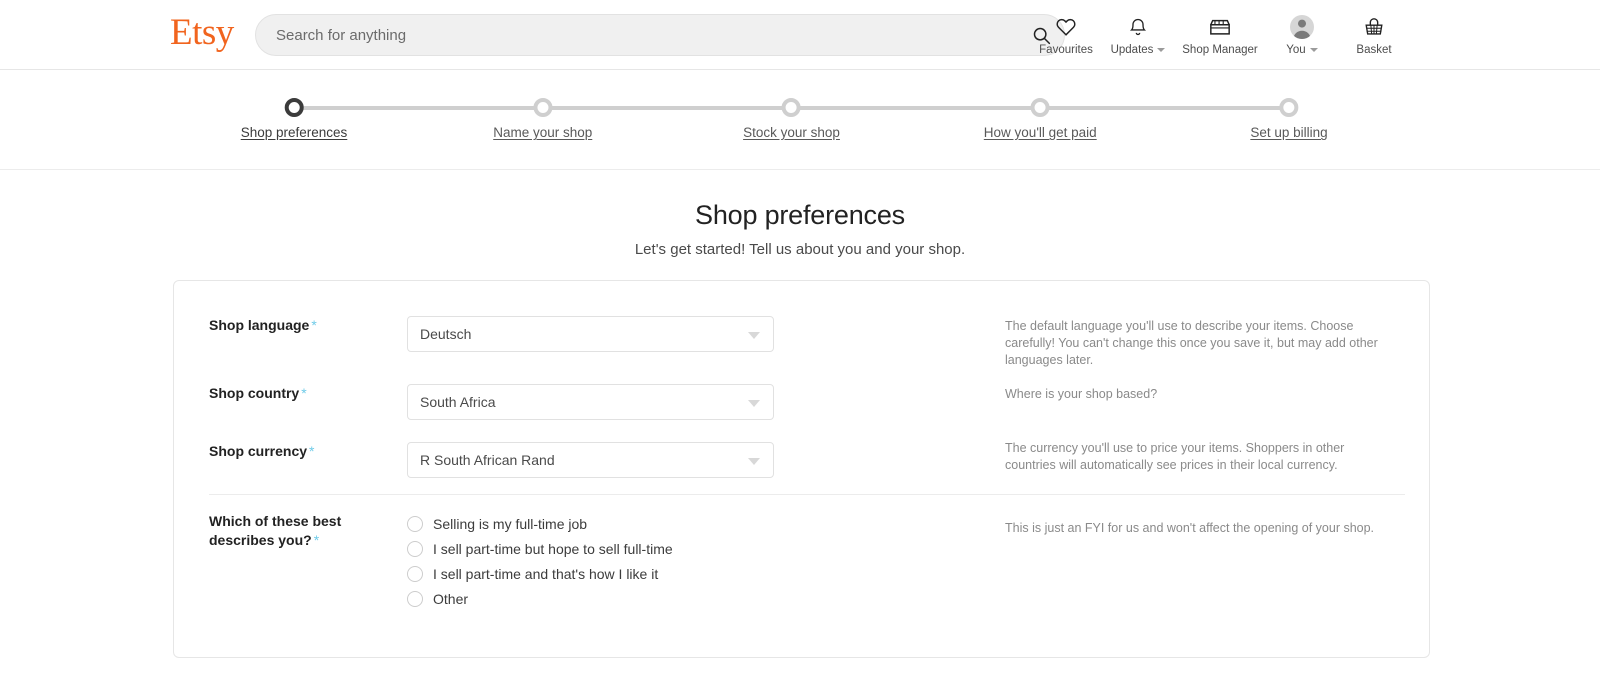  What do you see at coordinates (306, 531) in the screenshot?
I see `seller-type-label: Which of these best describes you? *` at bounding box center [306, 531].